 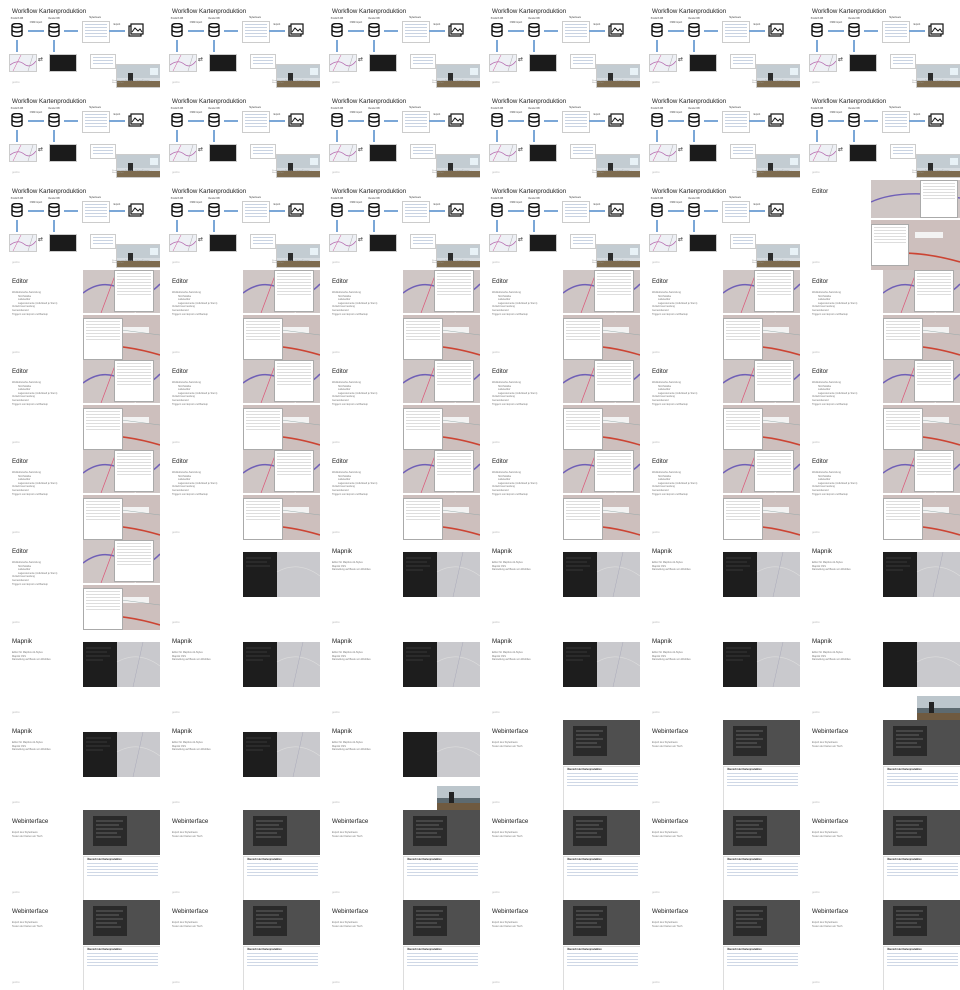 I want to click on label-export: Export, so click(x=437, y=25).